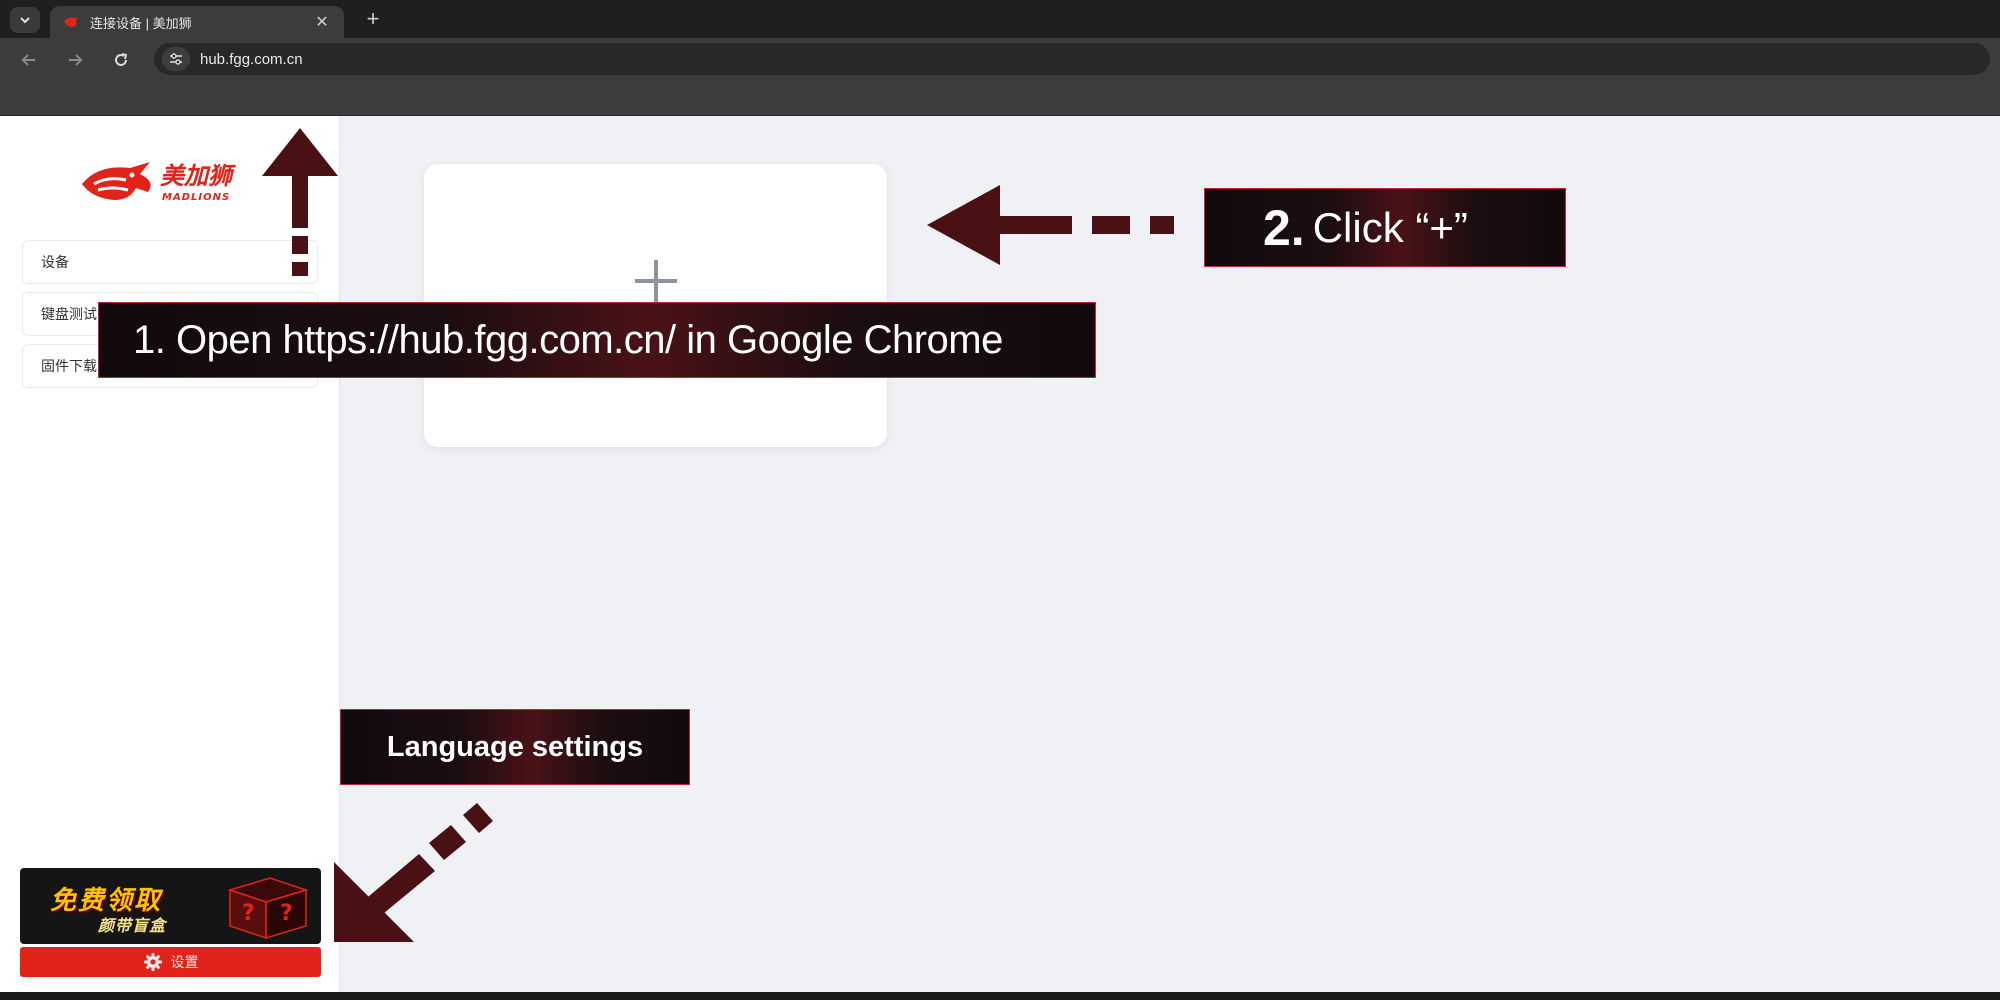  Describe the element at coordinates (268, 908) in the screenshot. I see `mystery-box-icon: ? ?` at that location.